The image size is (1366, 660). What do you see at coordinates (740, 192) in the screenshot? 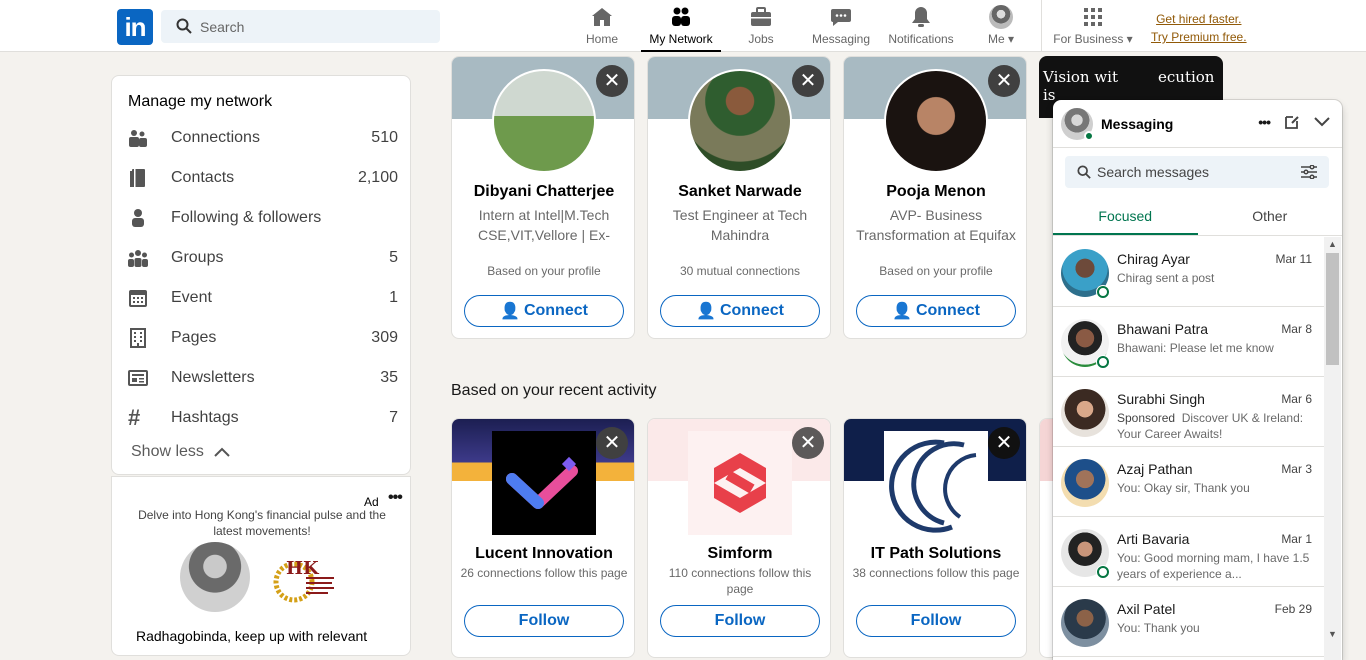
I see `person-name: Sanket Narwade` at bounding box center [740, 192].